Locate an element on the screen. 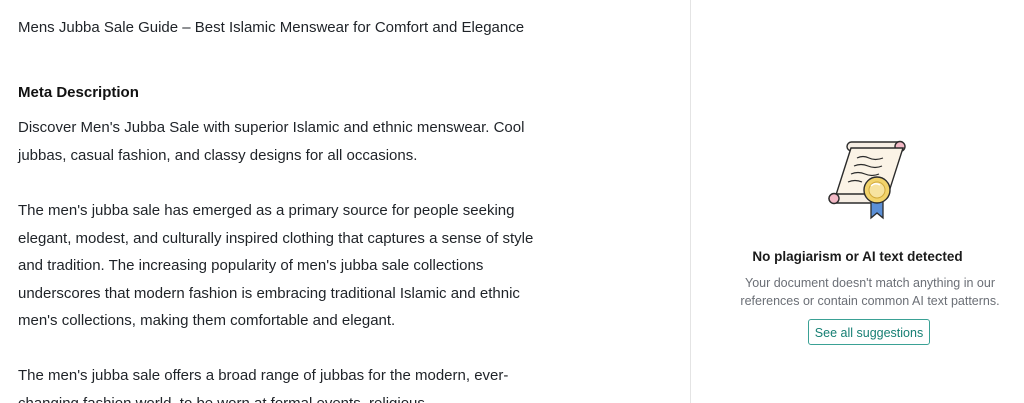 The image size is (1024, 403). no-plagiarism-title: No plagiarism or AI text detected is located at coordinates (857, 256).